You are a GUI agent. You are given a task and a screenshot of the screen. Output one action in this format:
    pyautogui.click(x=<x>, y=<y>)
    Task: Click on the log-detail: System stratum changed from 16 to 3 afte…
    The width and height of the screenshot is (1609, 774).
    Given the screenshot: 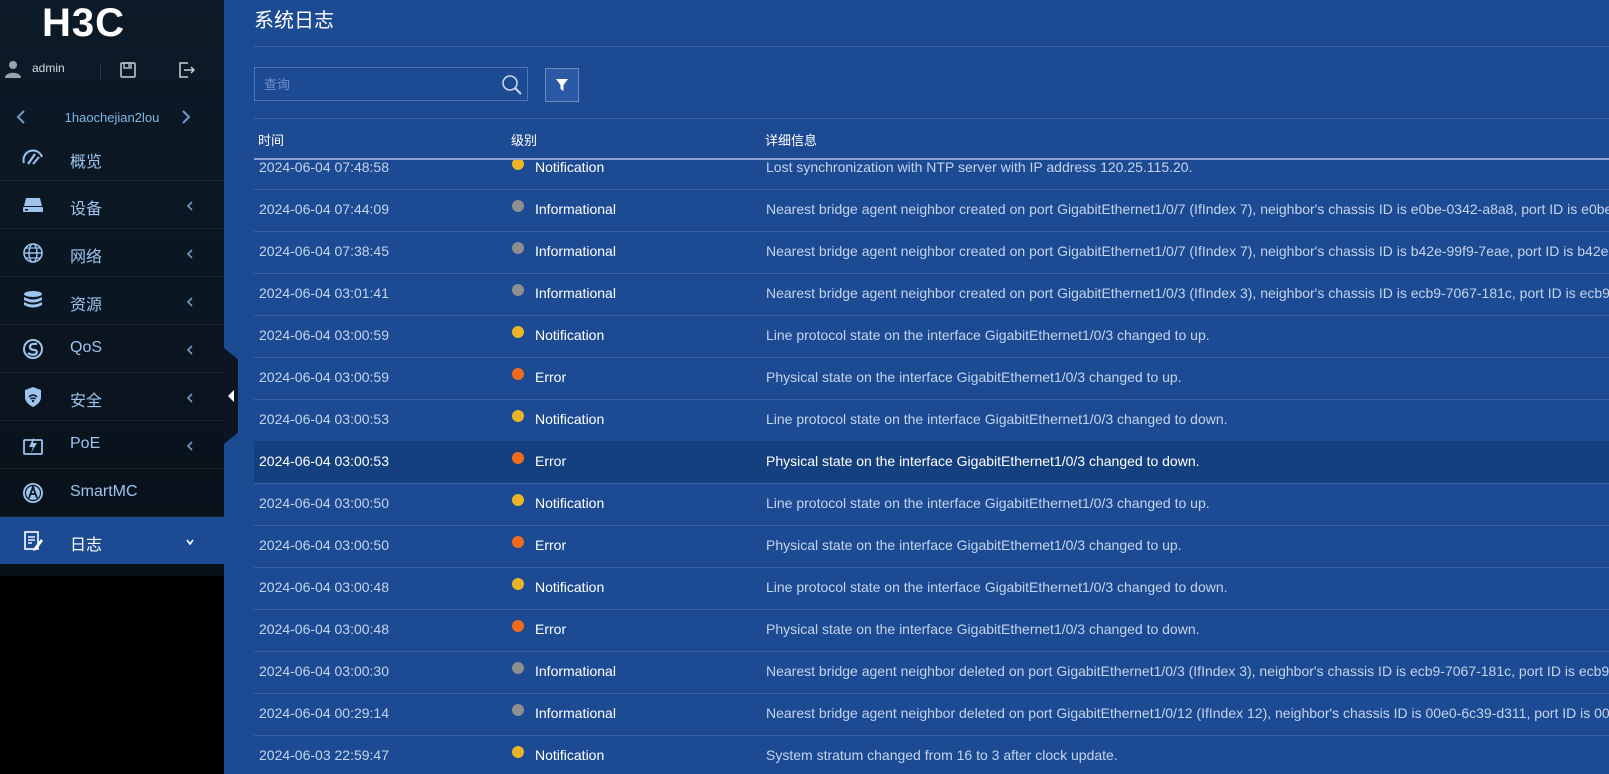 What is the action you would take?
    pyautogui.click(x=942, y=755)
    